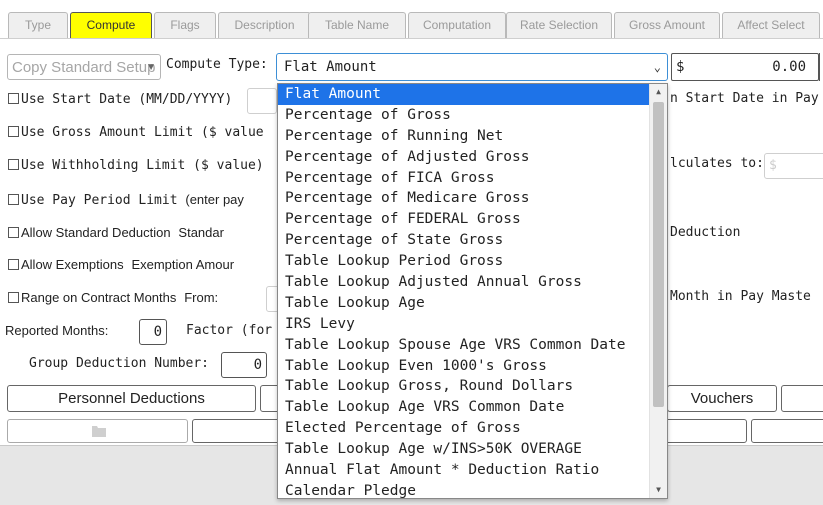 The height and width of the screenshot is (505, 823). I want to click on dropdown-option: Elected Percentage of Gross, so click(463, 428).